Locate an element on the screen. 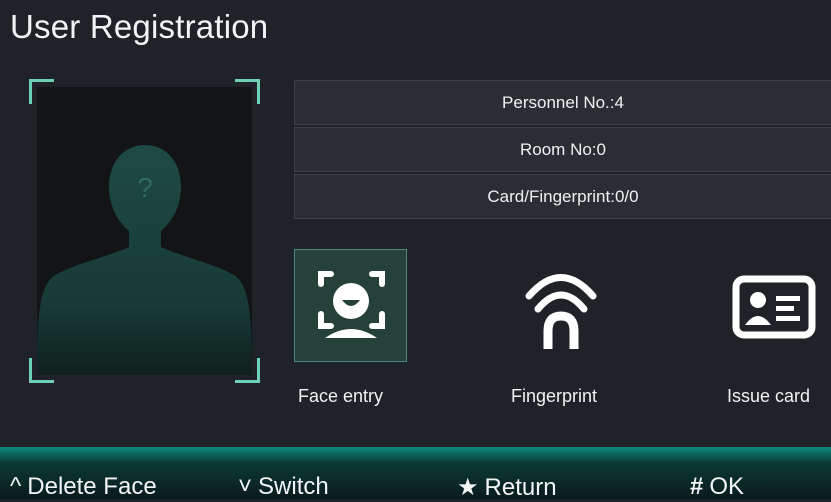  delete-face-action: ^ Delete Face is located at coordinates (83, 487).